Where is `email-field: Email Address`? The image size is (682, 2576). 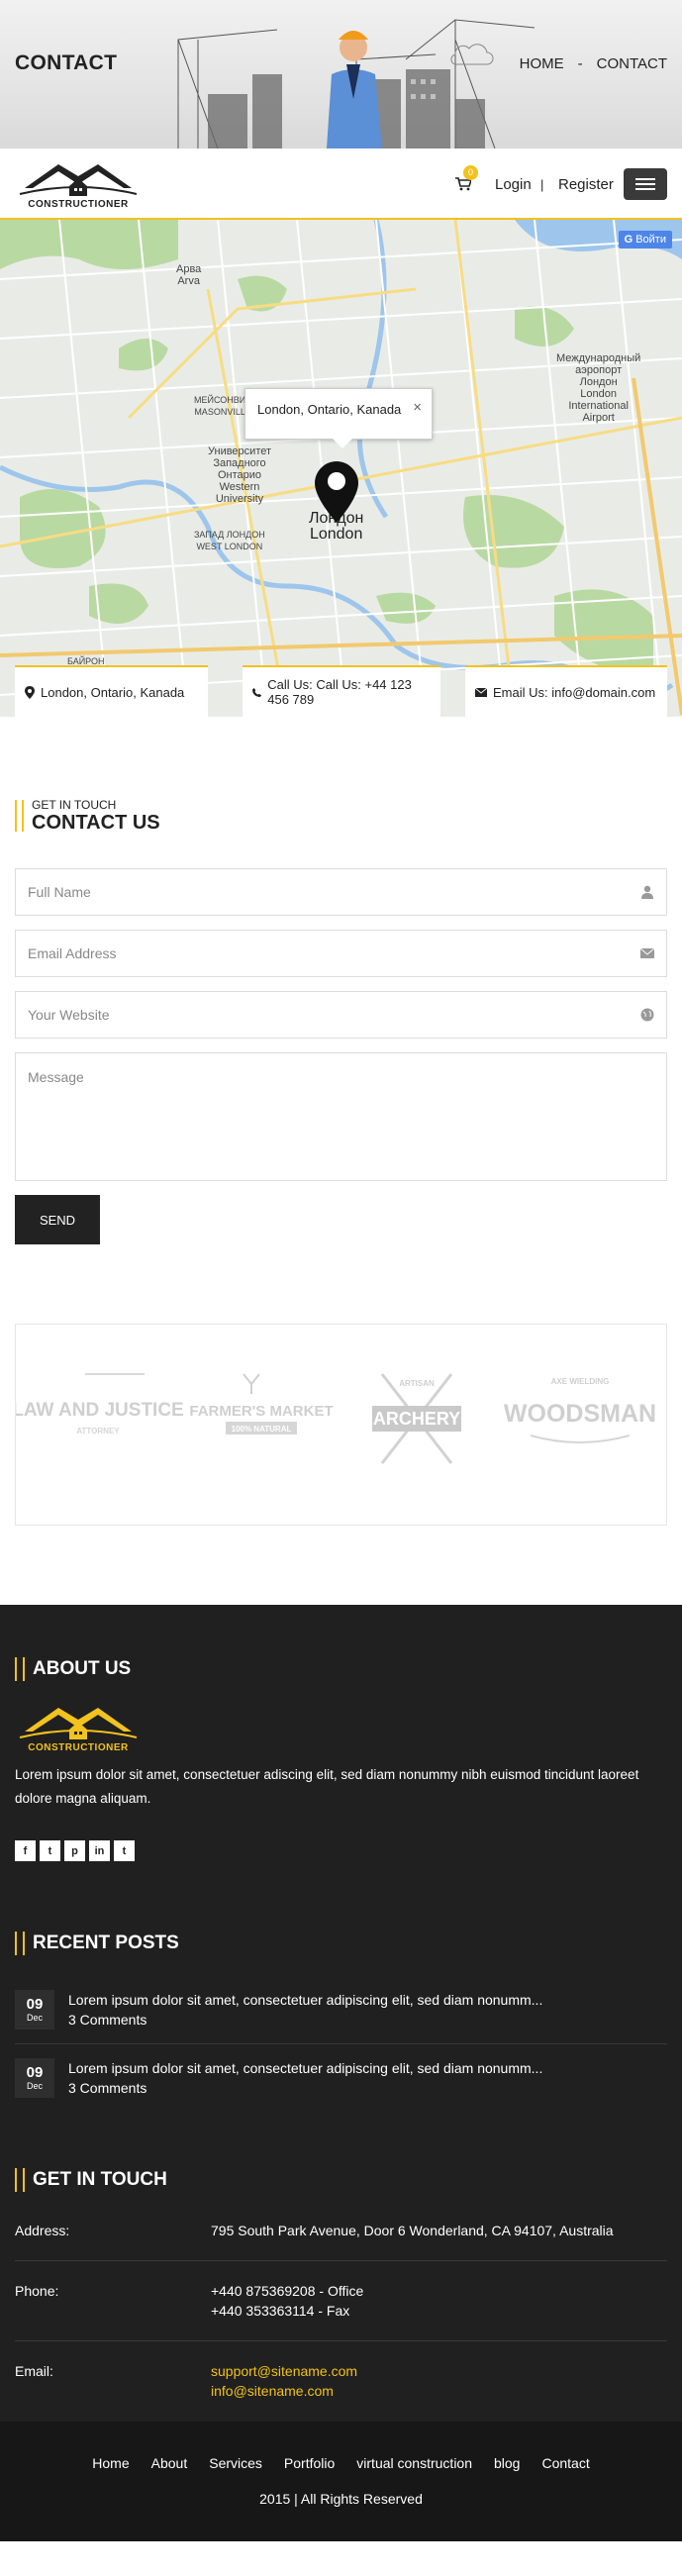
email-field: Email Address is located at coordinates (341, 954).